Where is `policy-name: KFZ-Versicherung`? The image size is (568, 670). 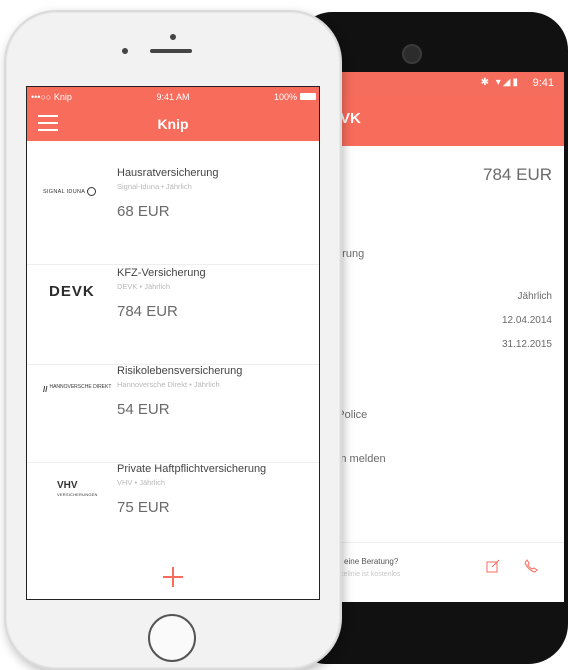
policy-name: KFZ-Versicherung is located at coordinates (161, 273).